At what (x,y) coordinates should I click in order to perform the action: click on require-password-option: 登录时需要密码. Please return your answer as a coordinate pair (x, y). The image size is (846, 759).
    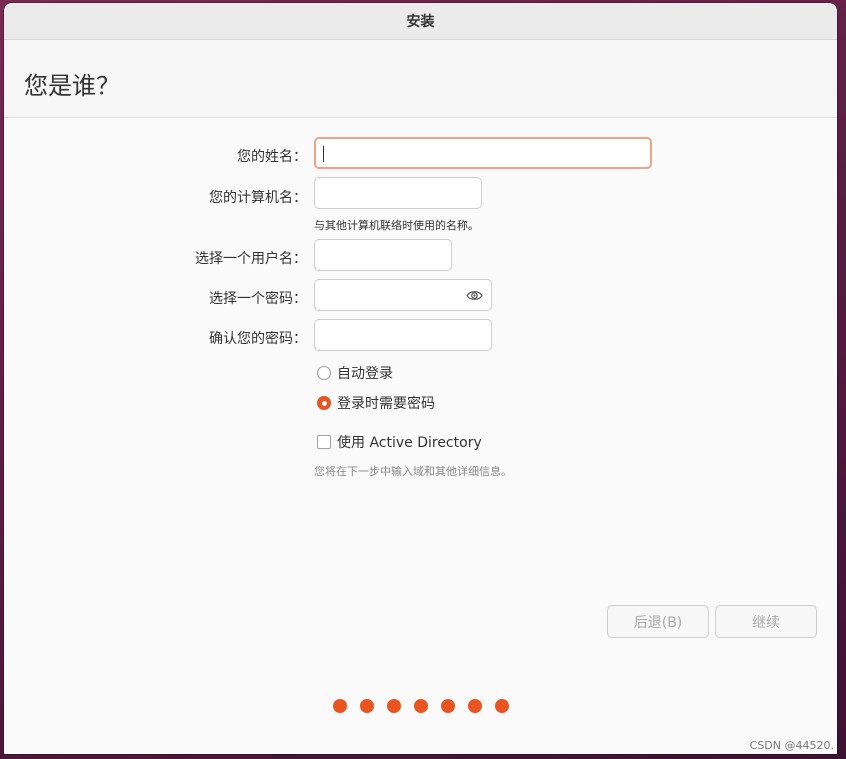
    Looking at the image, I should click on (376, 403).